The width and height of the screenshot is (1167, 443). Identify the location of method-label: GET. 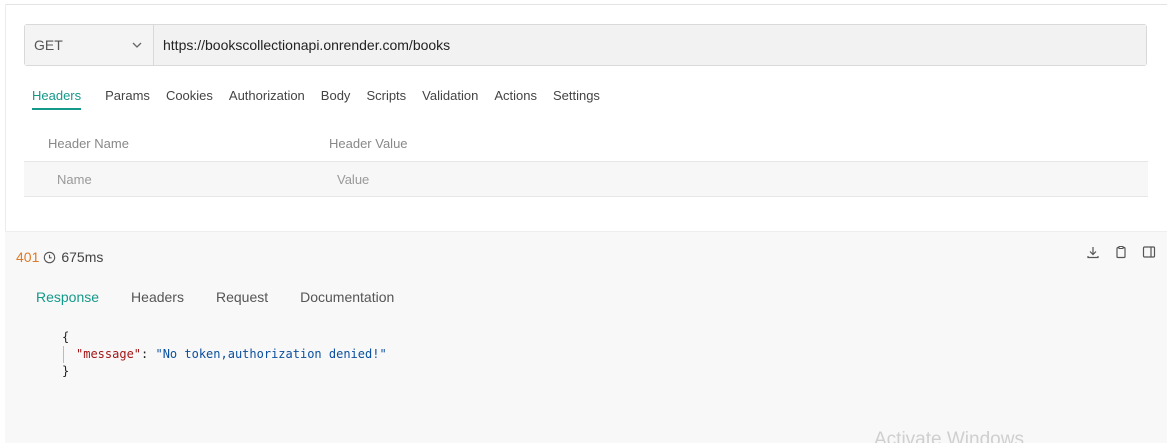
(48, 45).